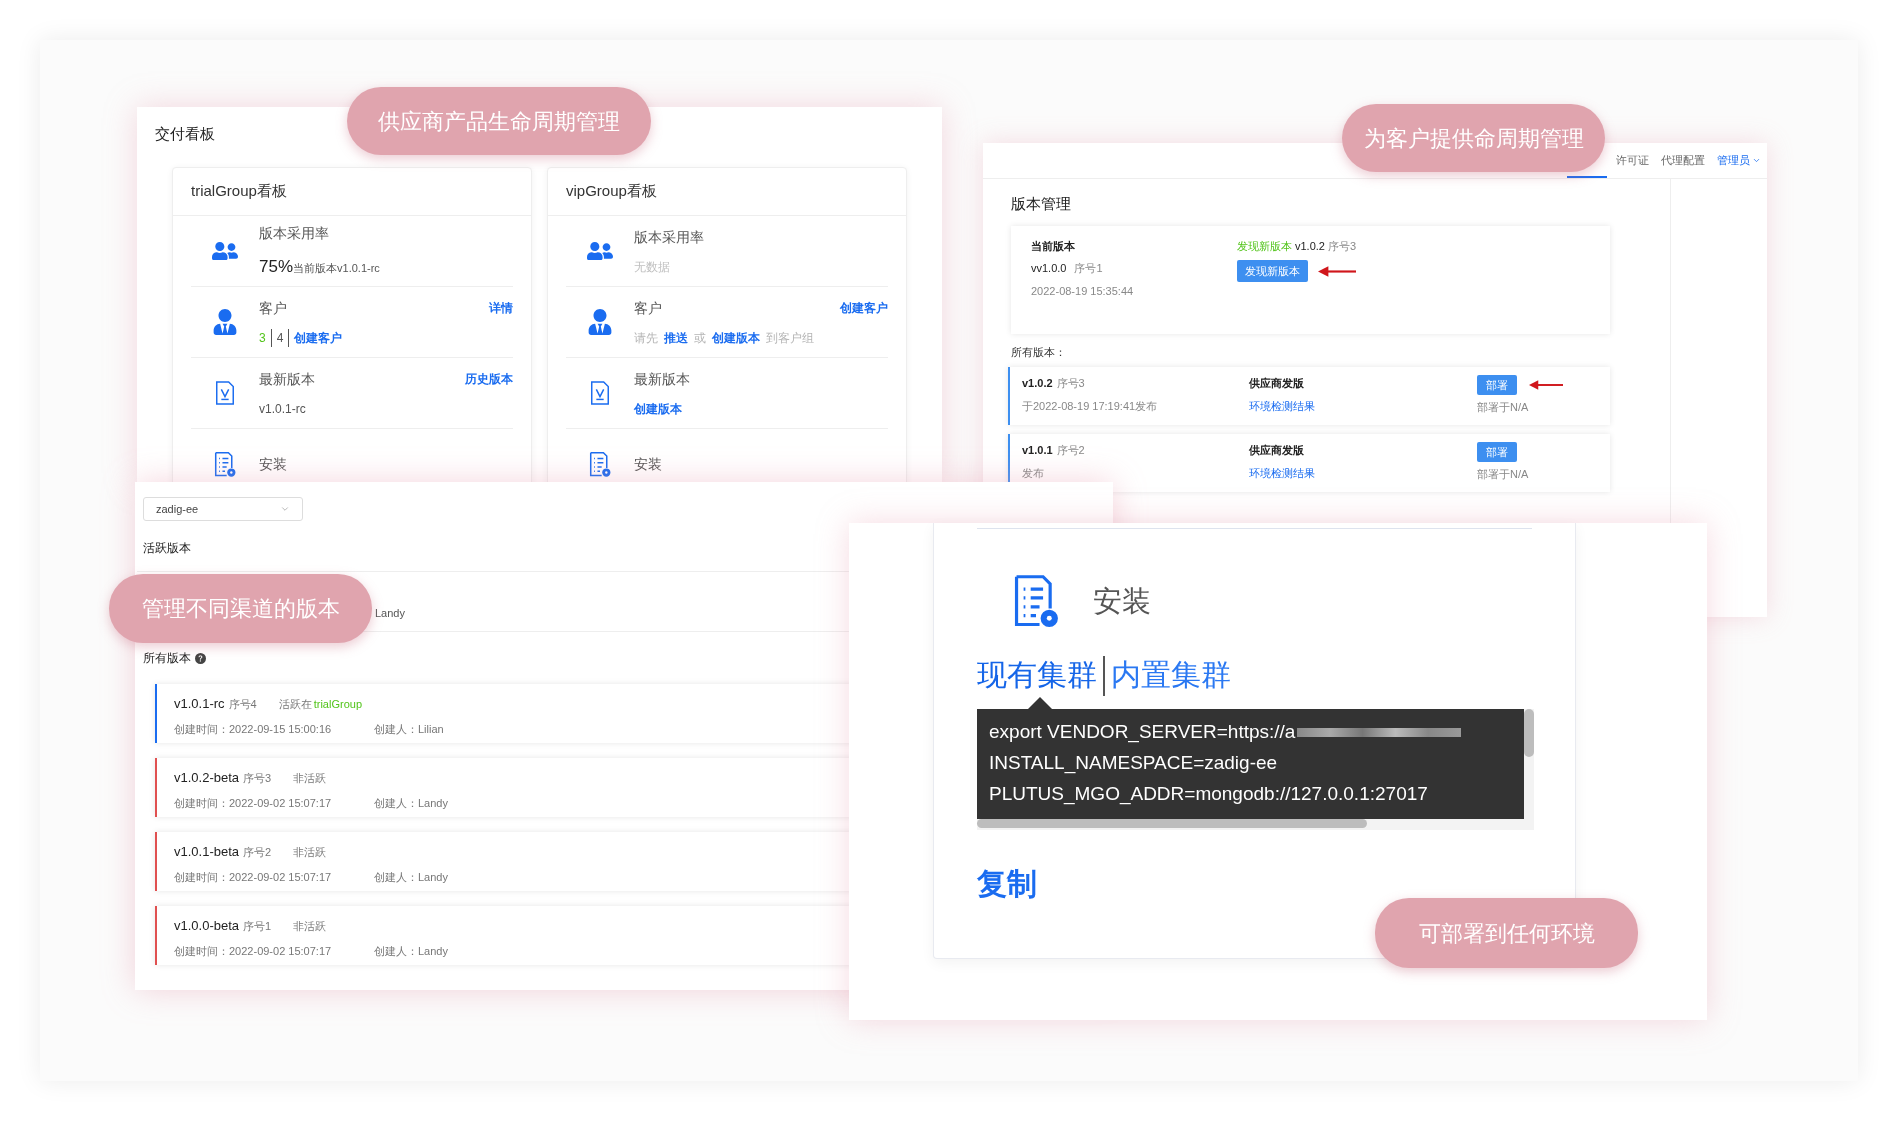  What do you see at coordinates (318, 337) in the screenshot?
I see `customer-link: 创建客户` at bounding box center [318, 337].